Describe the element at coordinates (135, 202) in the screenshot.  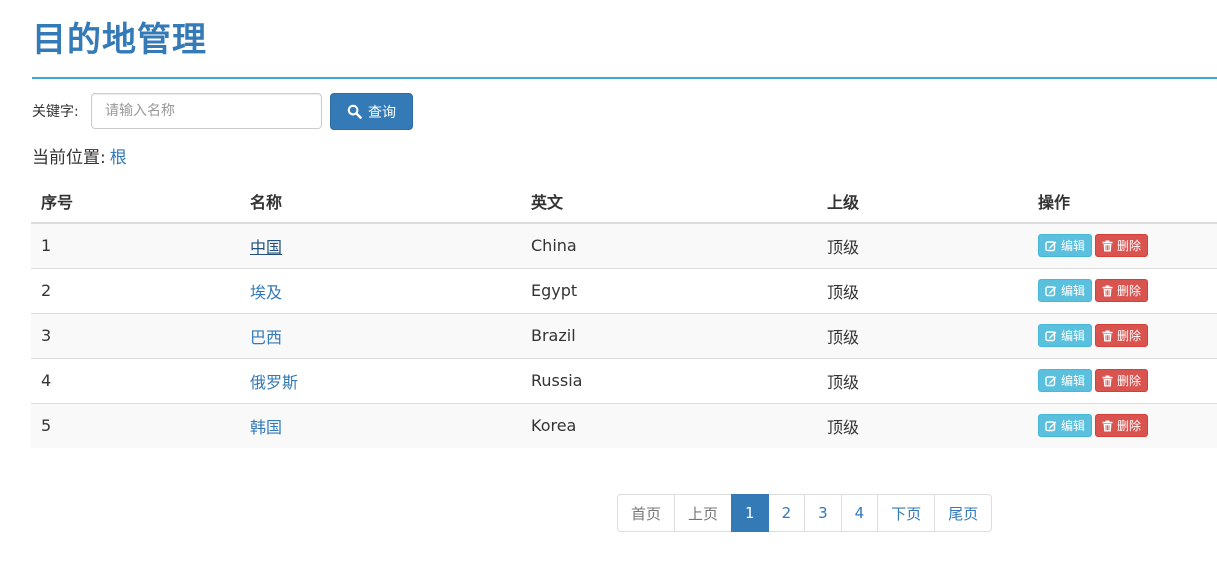
I see `column-header-index: 序号` at that location.